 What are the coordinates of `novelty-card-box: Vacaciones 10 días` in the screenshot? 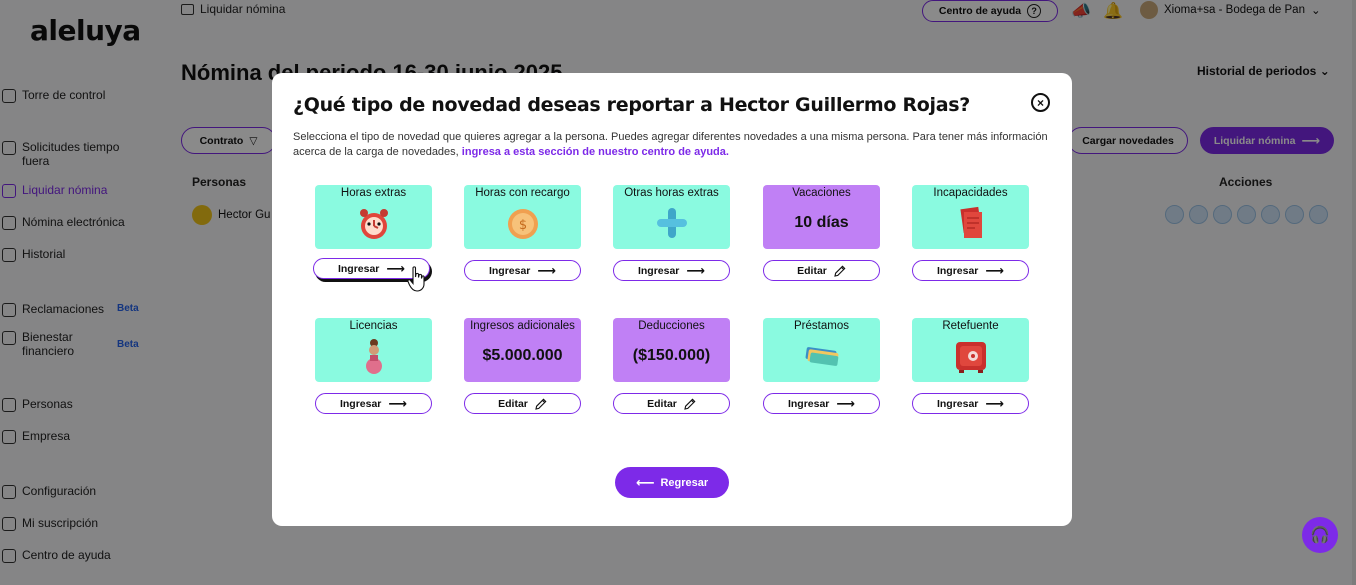 It's located at (821, 217).